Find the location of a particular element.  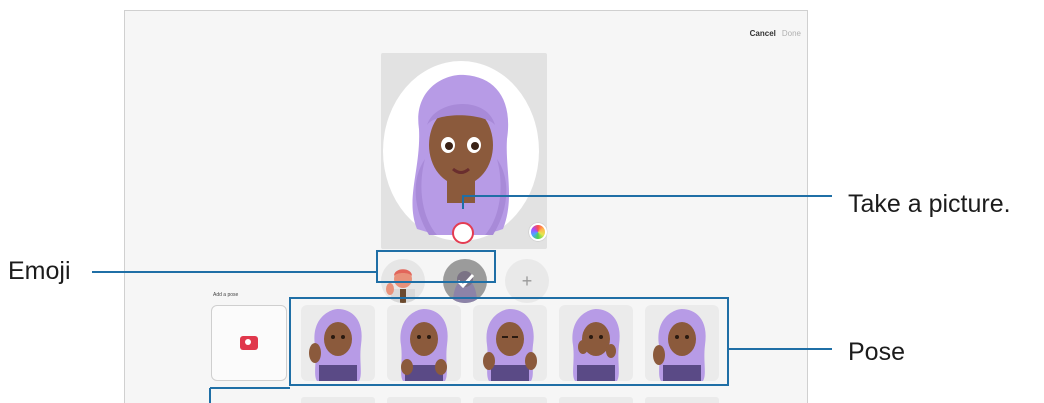

top-actions: Cancel Done is located at coordinates (775, 33).